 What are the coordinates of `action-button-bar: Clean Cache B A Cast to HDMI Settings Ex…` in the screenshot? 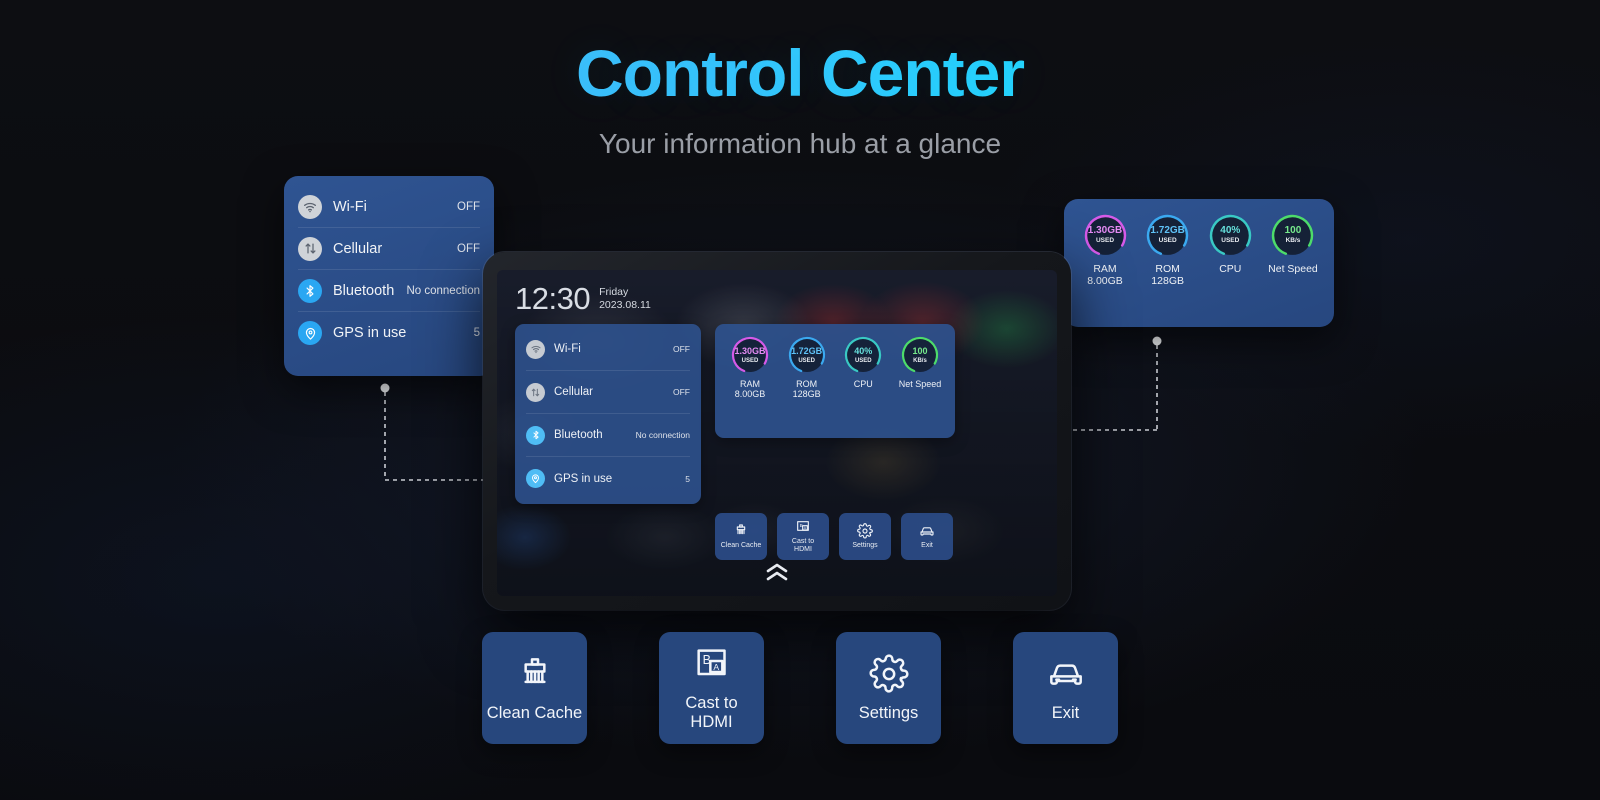 It's located at (800, 688).